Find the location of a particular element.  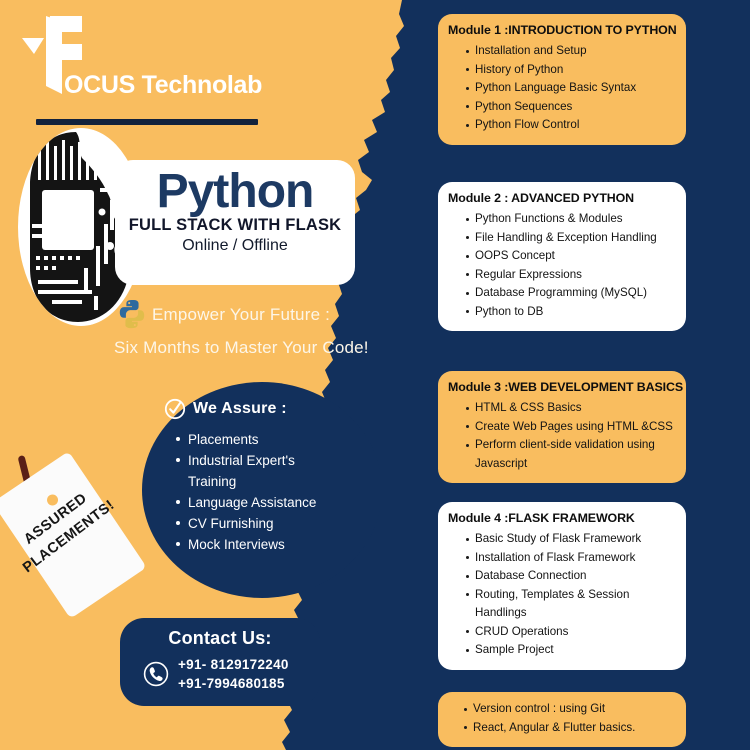

list-item: Regular Expressions is located at coordinates (571, 275).